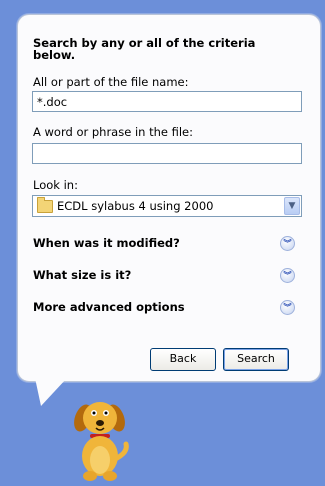 The image size is (325, 486). What do you see at coordinates (167, 101) in the screenshot?
I see `filename-input: *.doc` at bounding box center [167, 101].